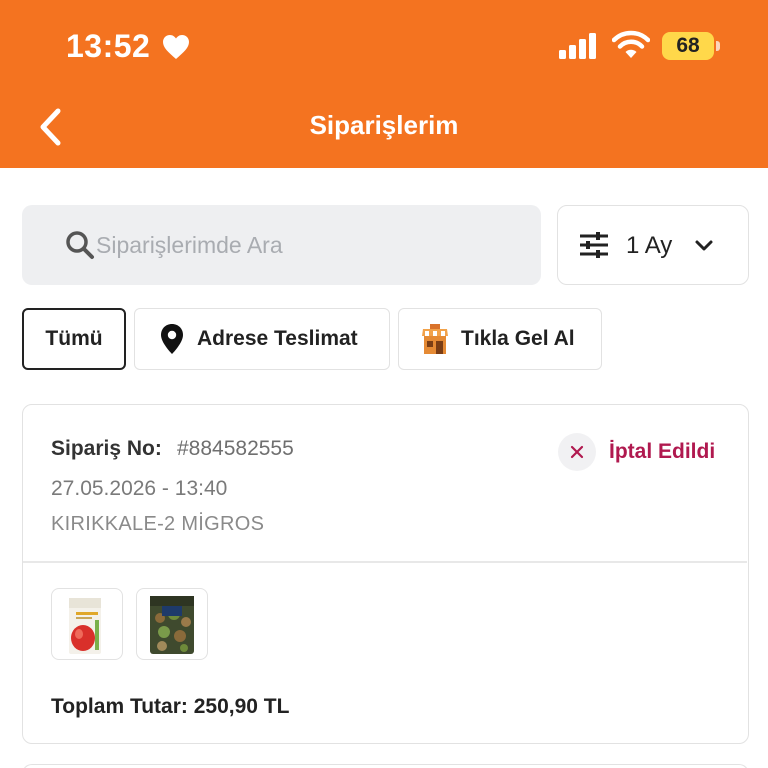  I want to click on order-total: Toplam Tutar: 250,90 TL, so click(170, 706).